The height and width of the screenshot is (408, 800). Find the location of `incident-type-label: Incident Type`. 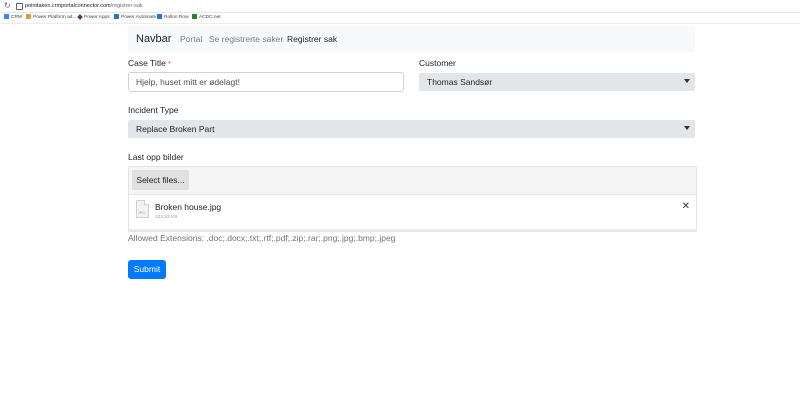

incident-type-label: Incident Type is located at coordinates (153, 110).